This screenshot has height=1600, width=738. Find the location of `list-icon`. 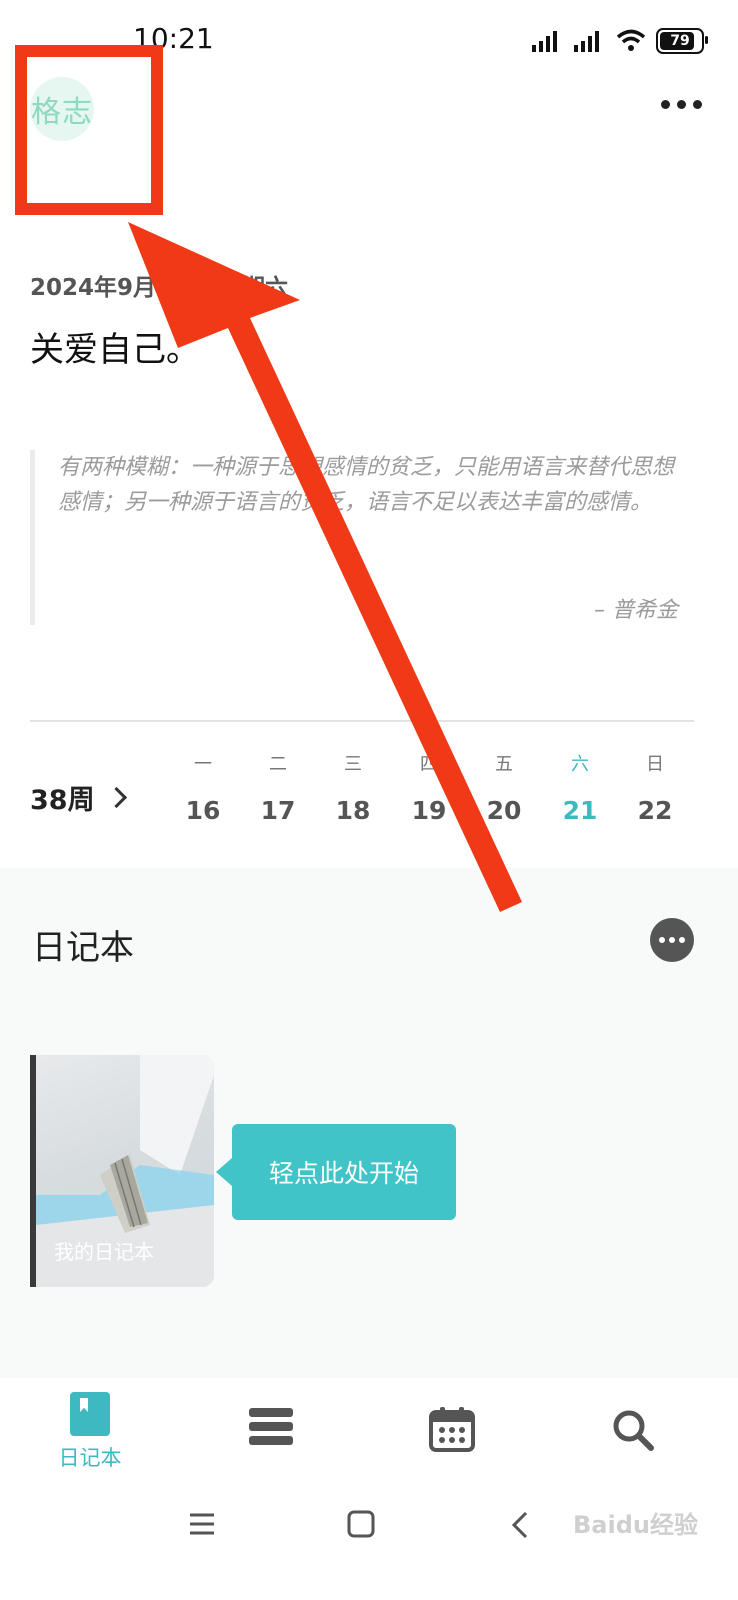

list-icon is located at coordinates (271, 1426).